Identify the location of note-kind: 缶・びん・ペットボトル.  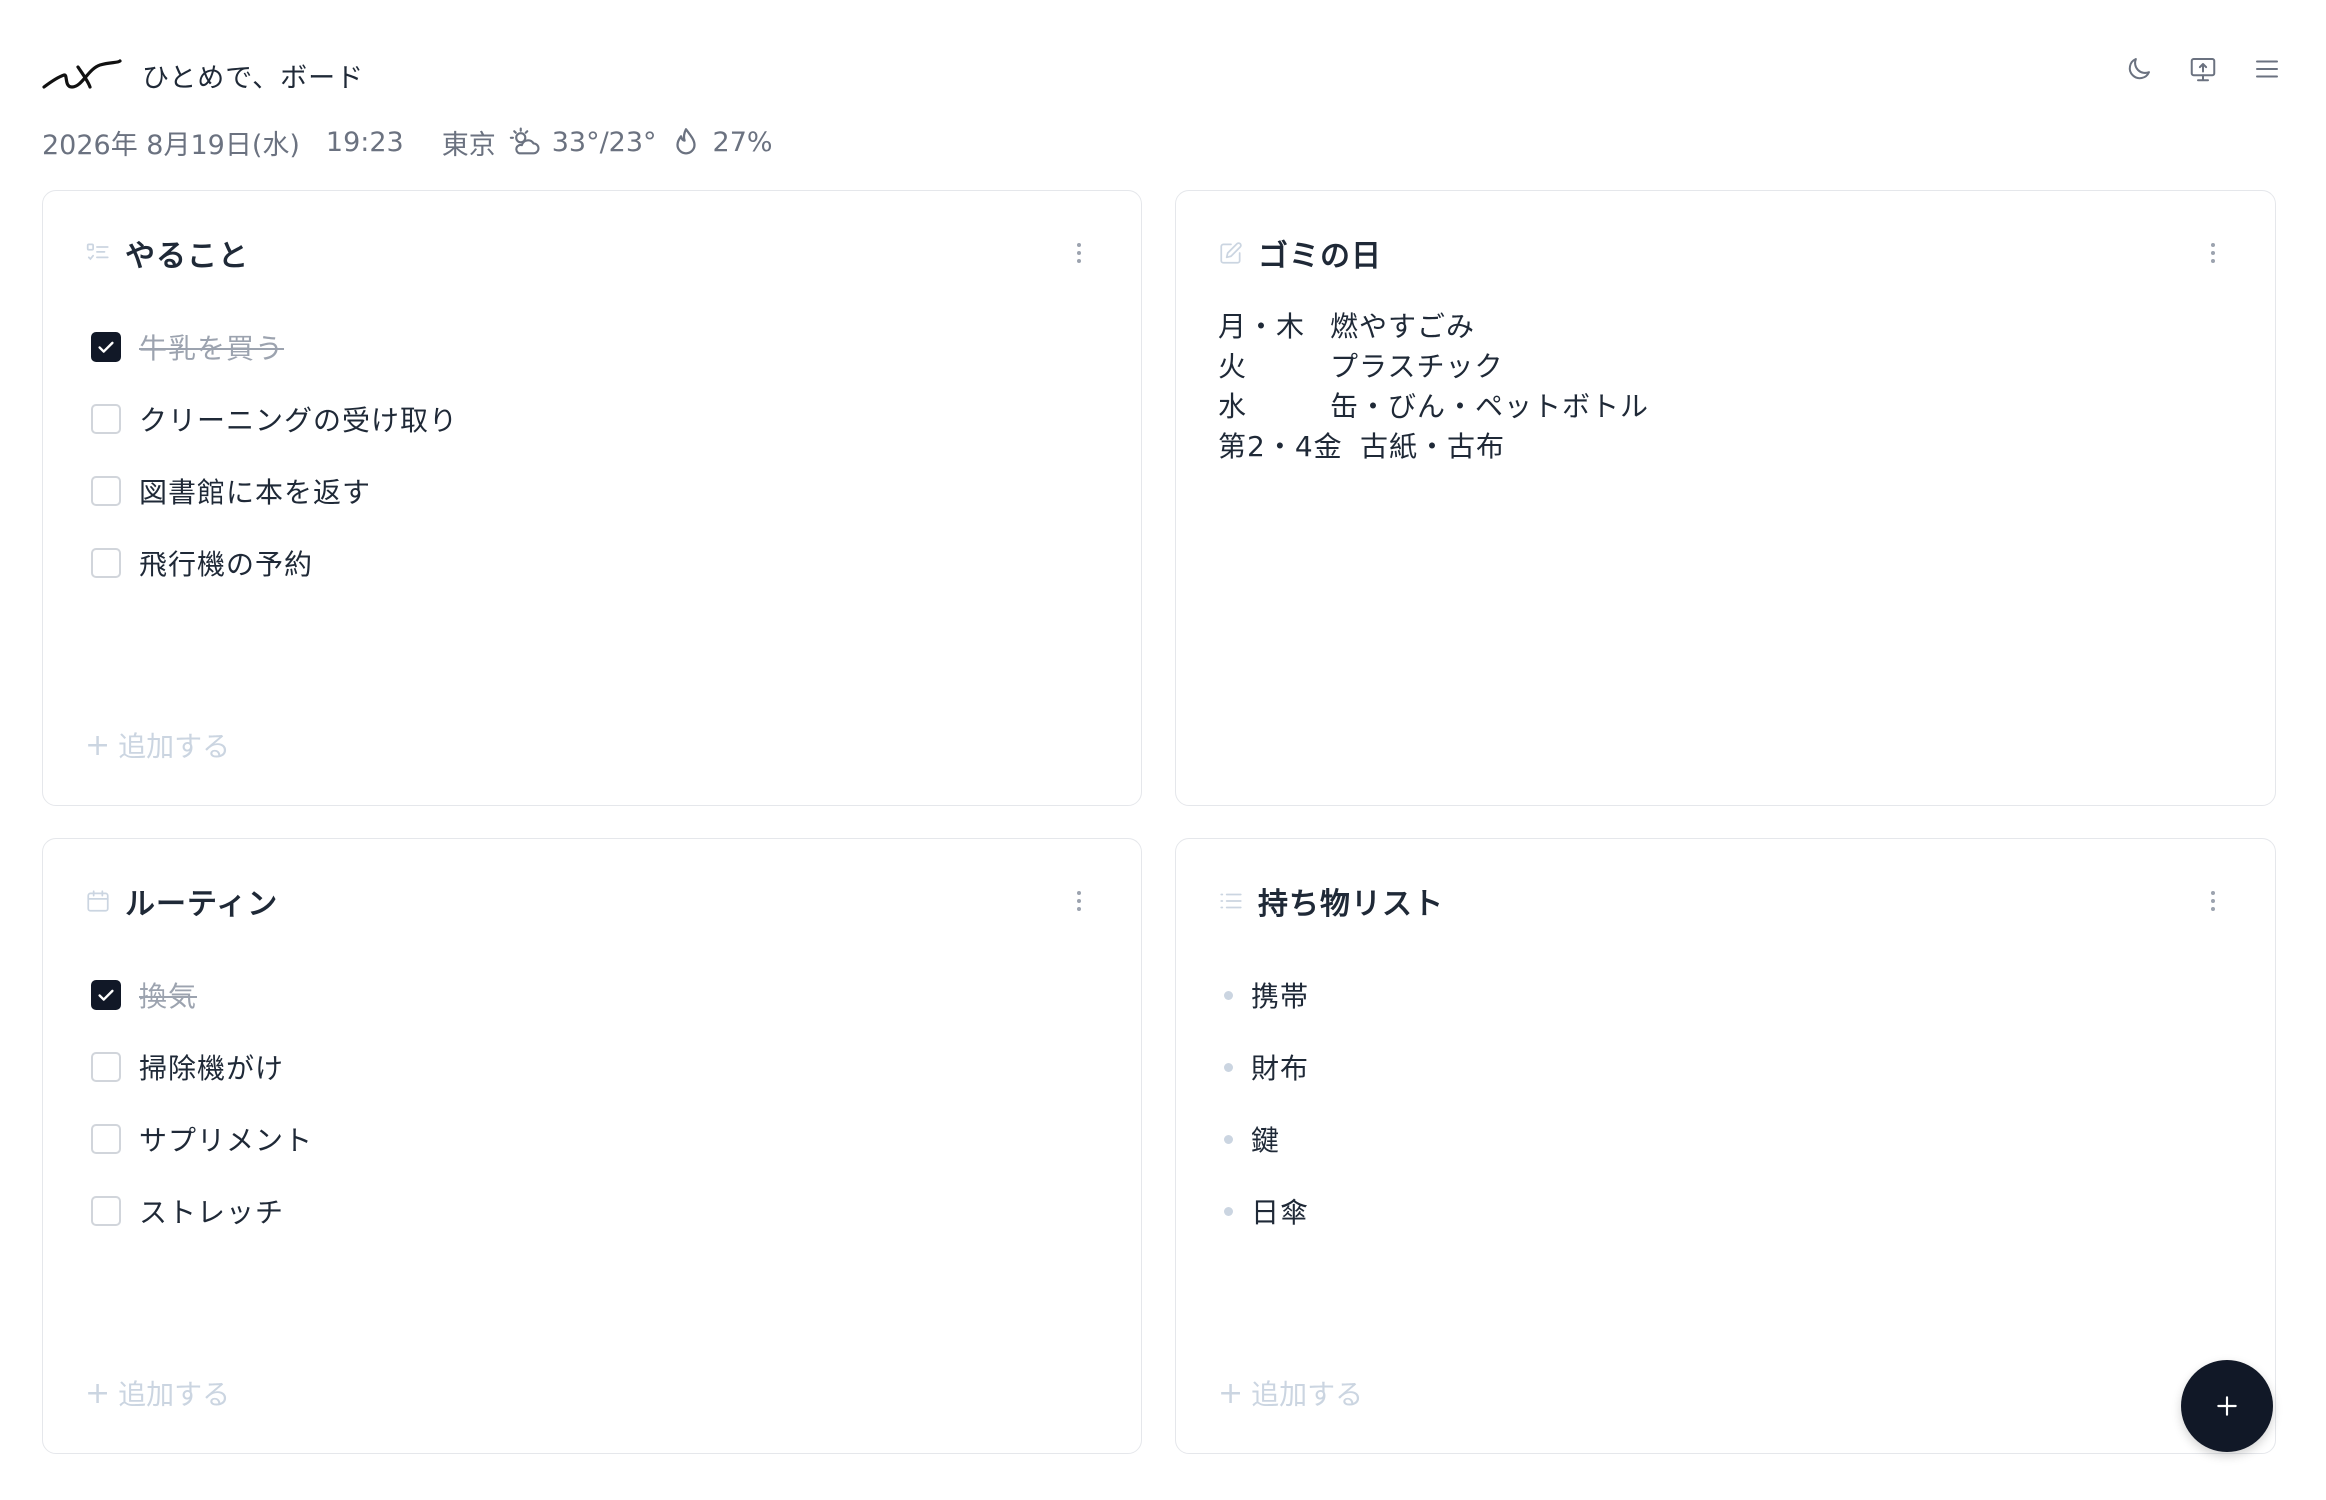
(1490, 406).